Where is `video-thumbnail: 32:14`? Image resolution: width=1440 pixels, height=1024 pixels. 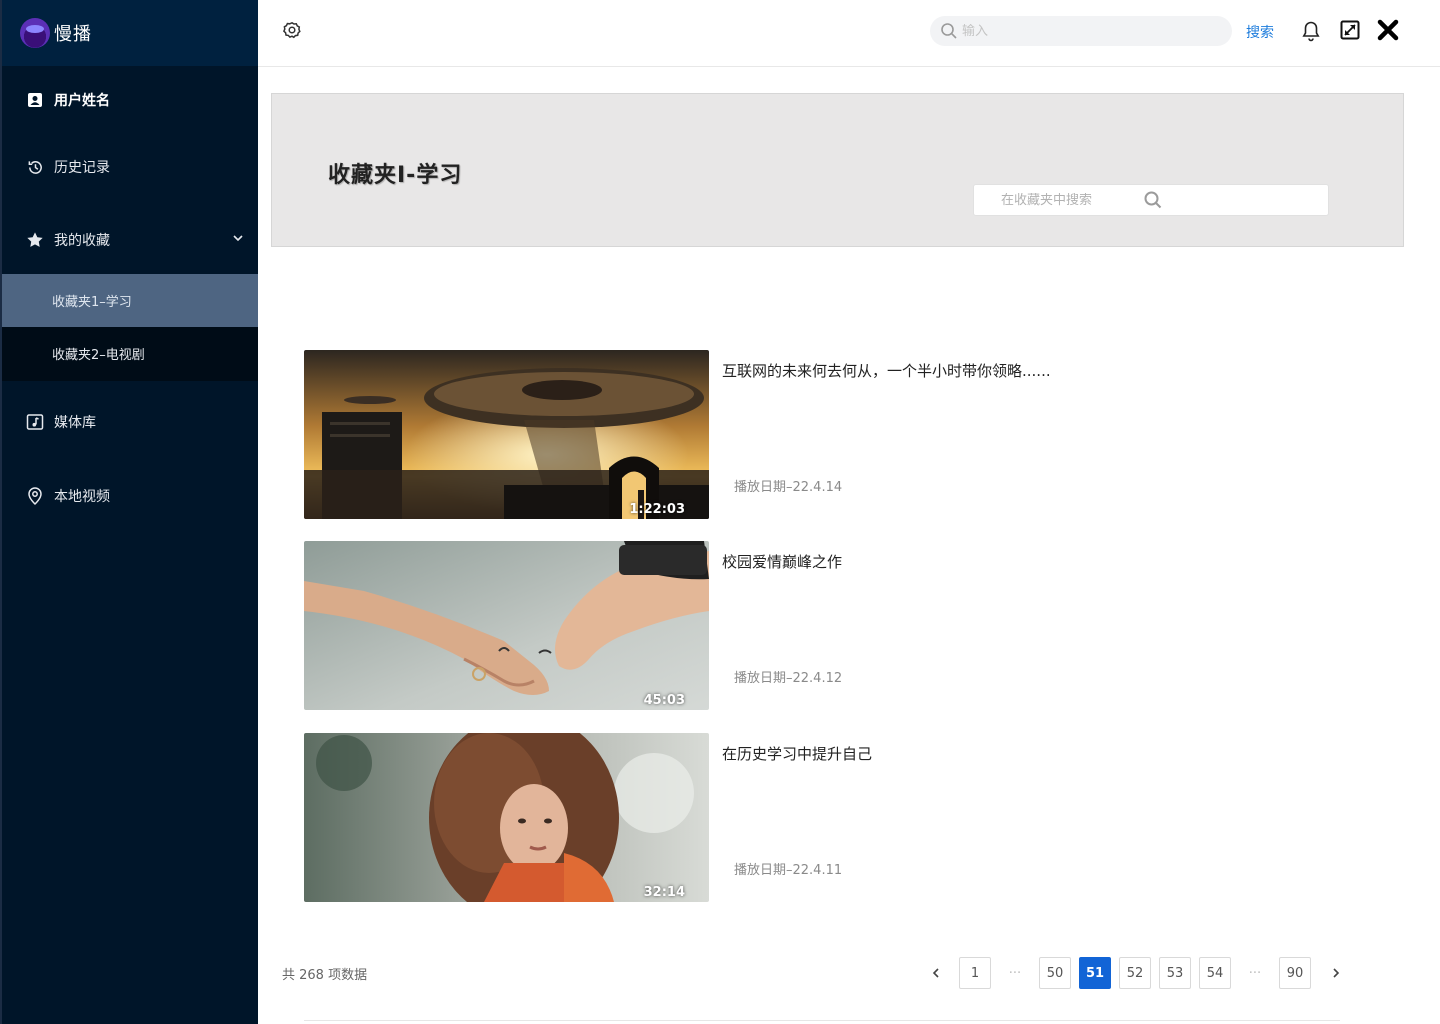 video-thumbnail: 32:14 is located at coordinates (506, 817).